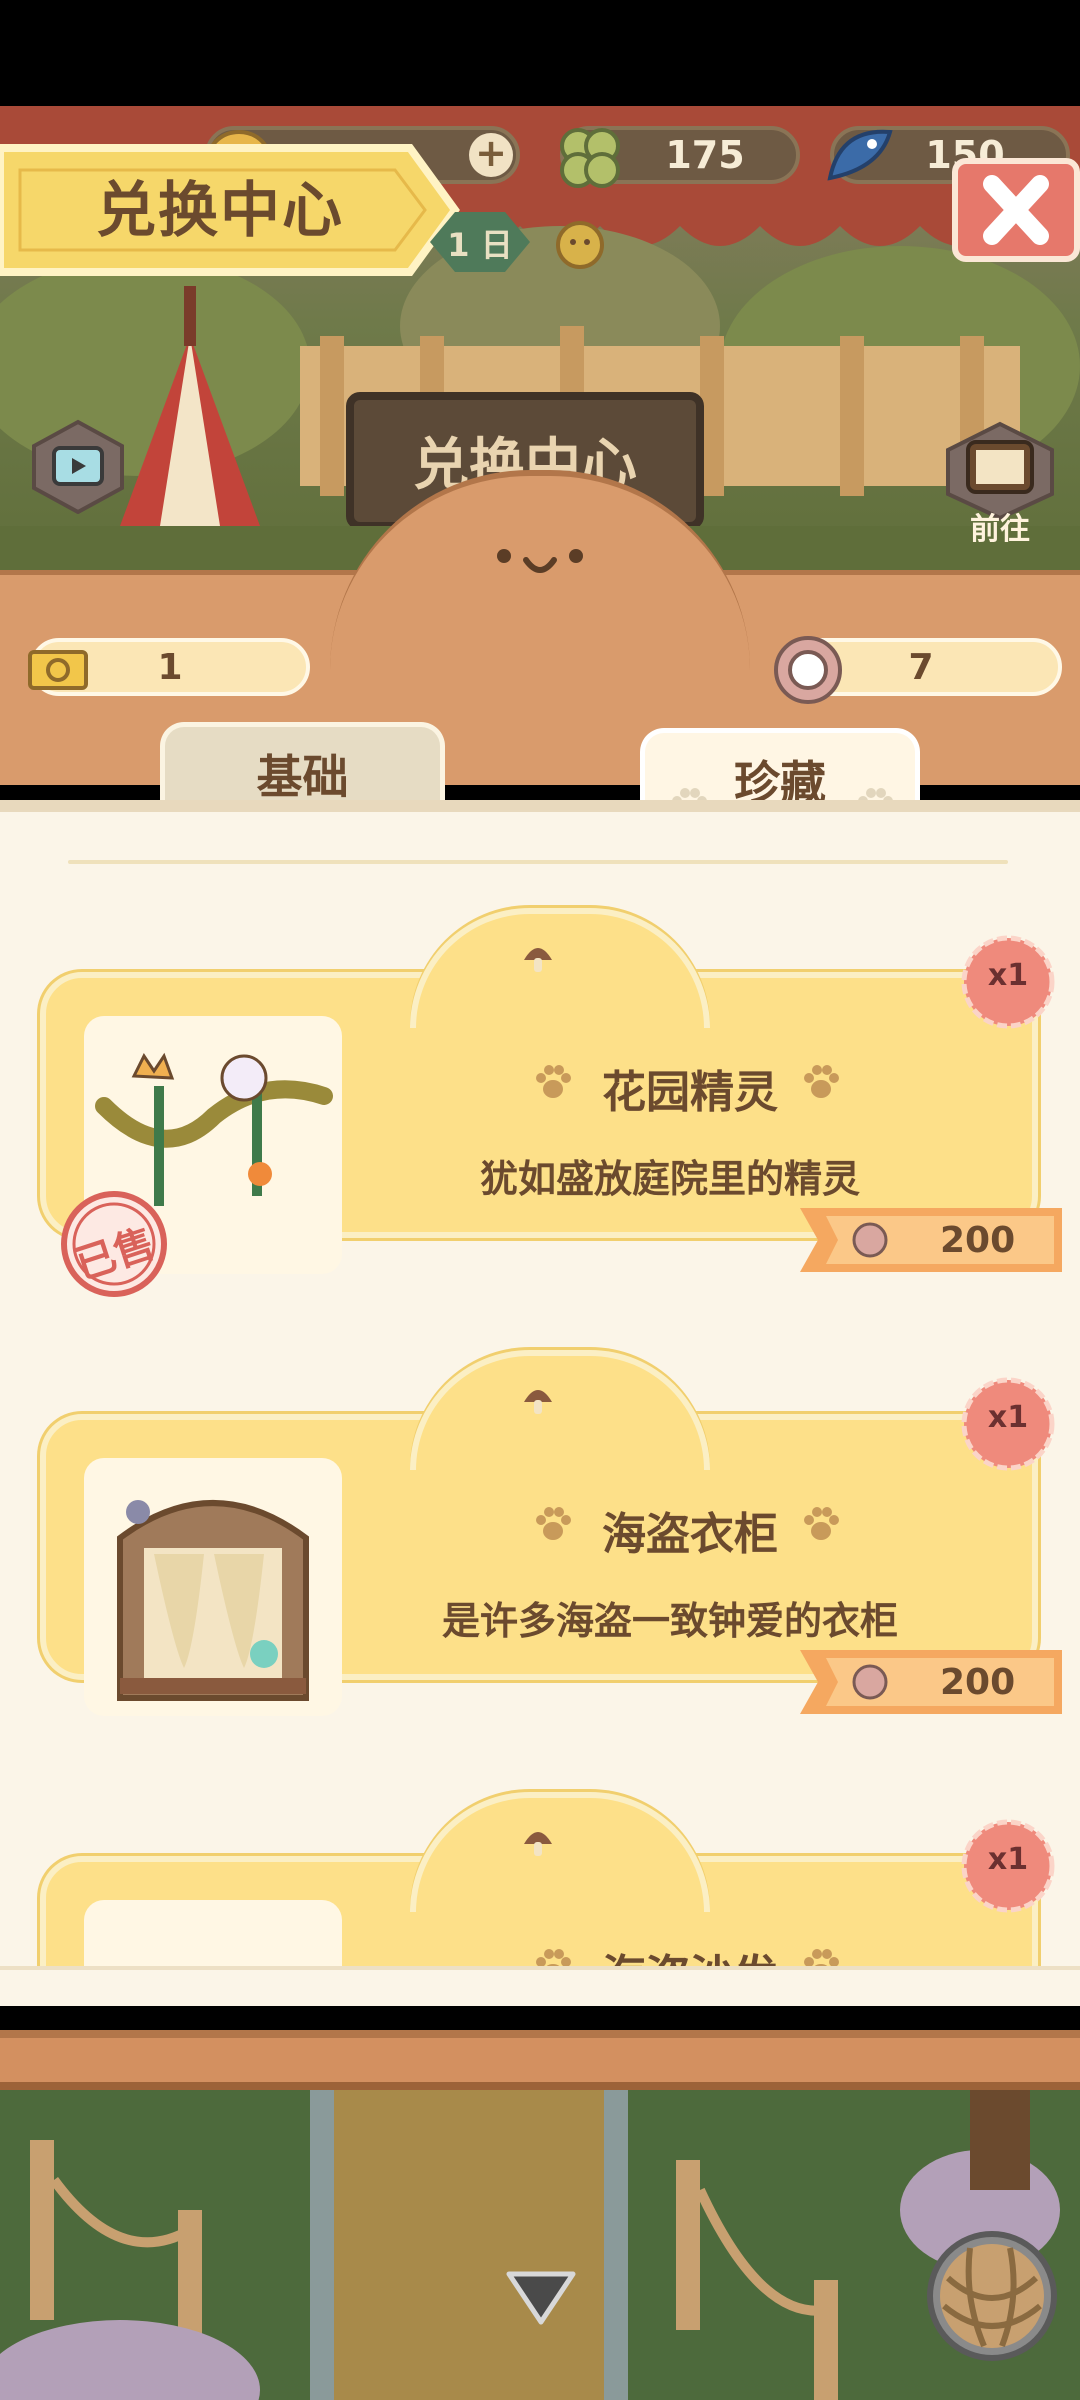 This screenshot has height=2400, width=1080. What do you see at coordinates (808, 674) in the screenshot?
I see `token-icon` at bounding box center [808, 674].